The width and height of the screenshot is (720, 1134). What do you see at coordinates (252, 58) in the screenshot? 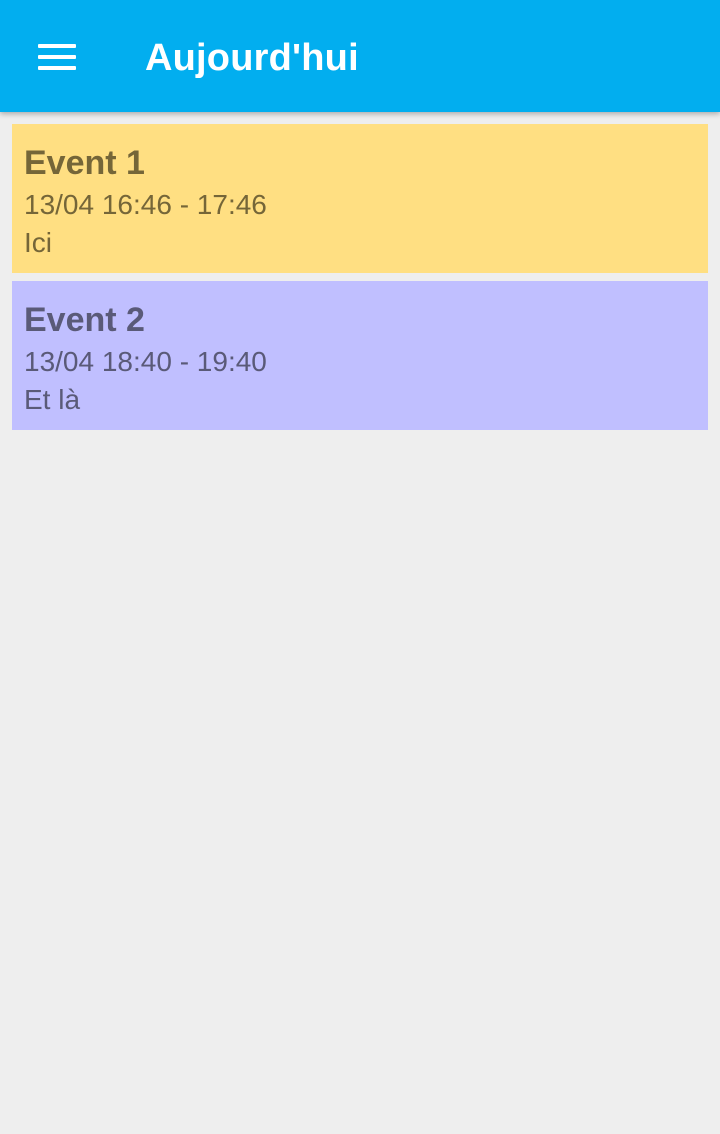
I see `page-title: Aujourd'hui` at bounding box center [252, 58].